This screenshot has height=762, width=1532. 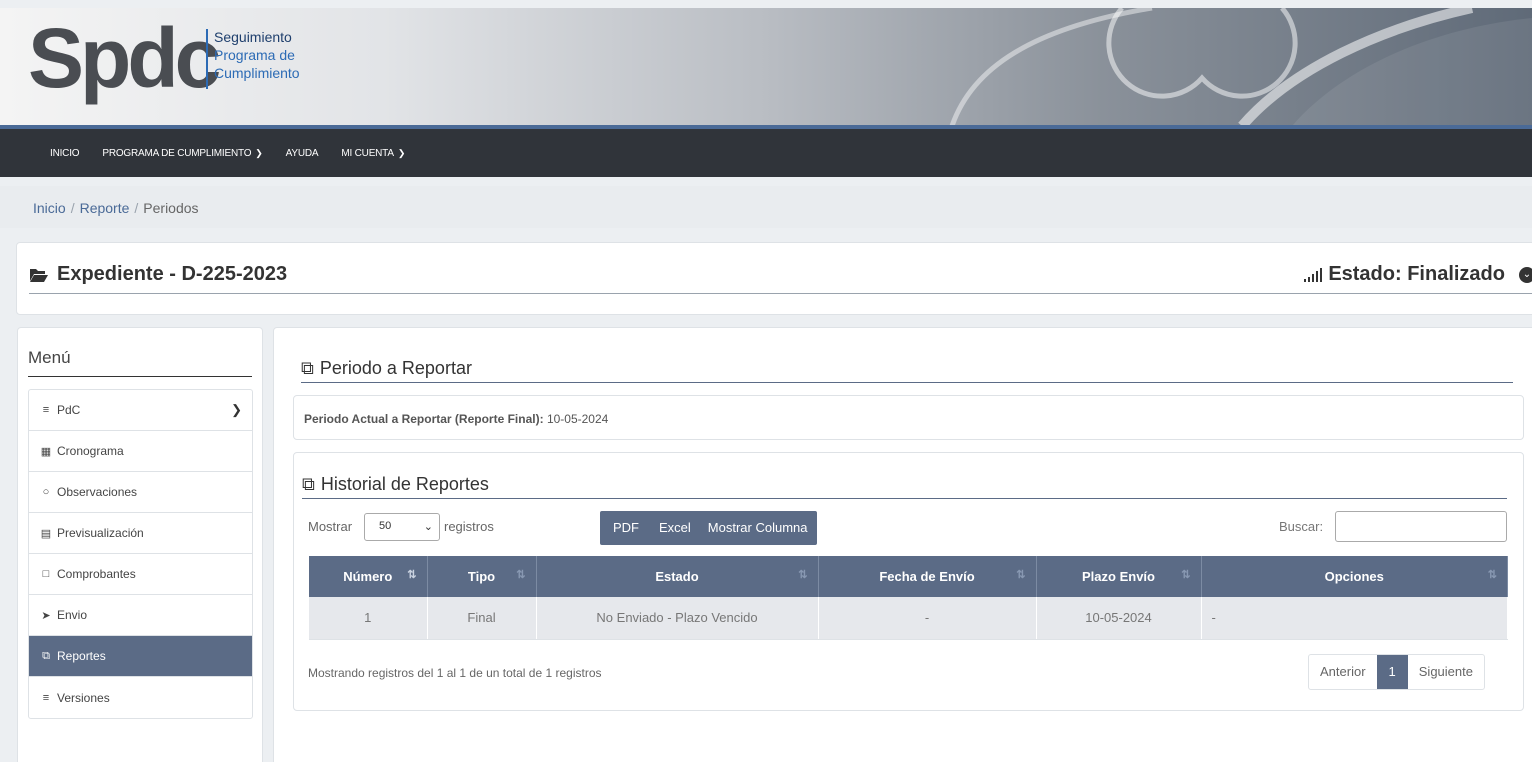 What do you see at coordinates (1525, 275) in the screenshot?
I see `collapse-toggle-icon: ⌄` at bounding box center [1525, 275].